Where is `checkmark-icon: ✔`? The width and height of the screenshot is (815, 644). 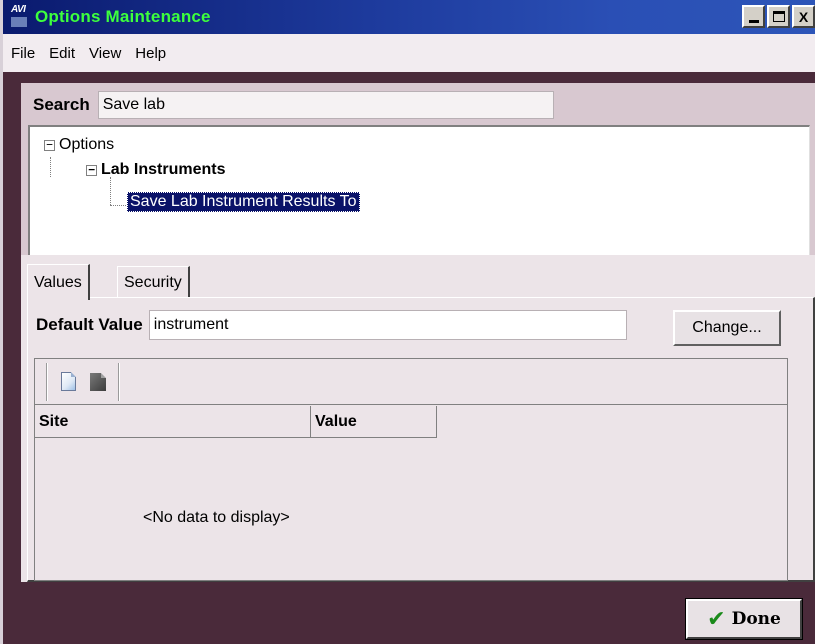
checkmark-icon: ✔ is located at coordinates (716, 619).